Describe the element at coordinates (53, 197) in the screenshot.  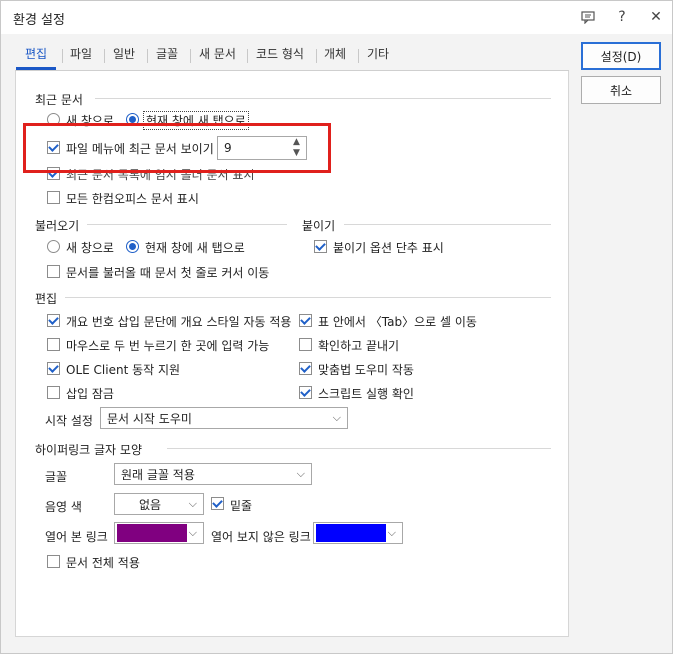
I see `show-all-hancom-checkbox` at that location.